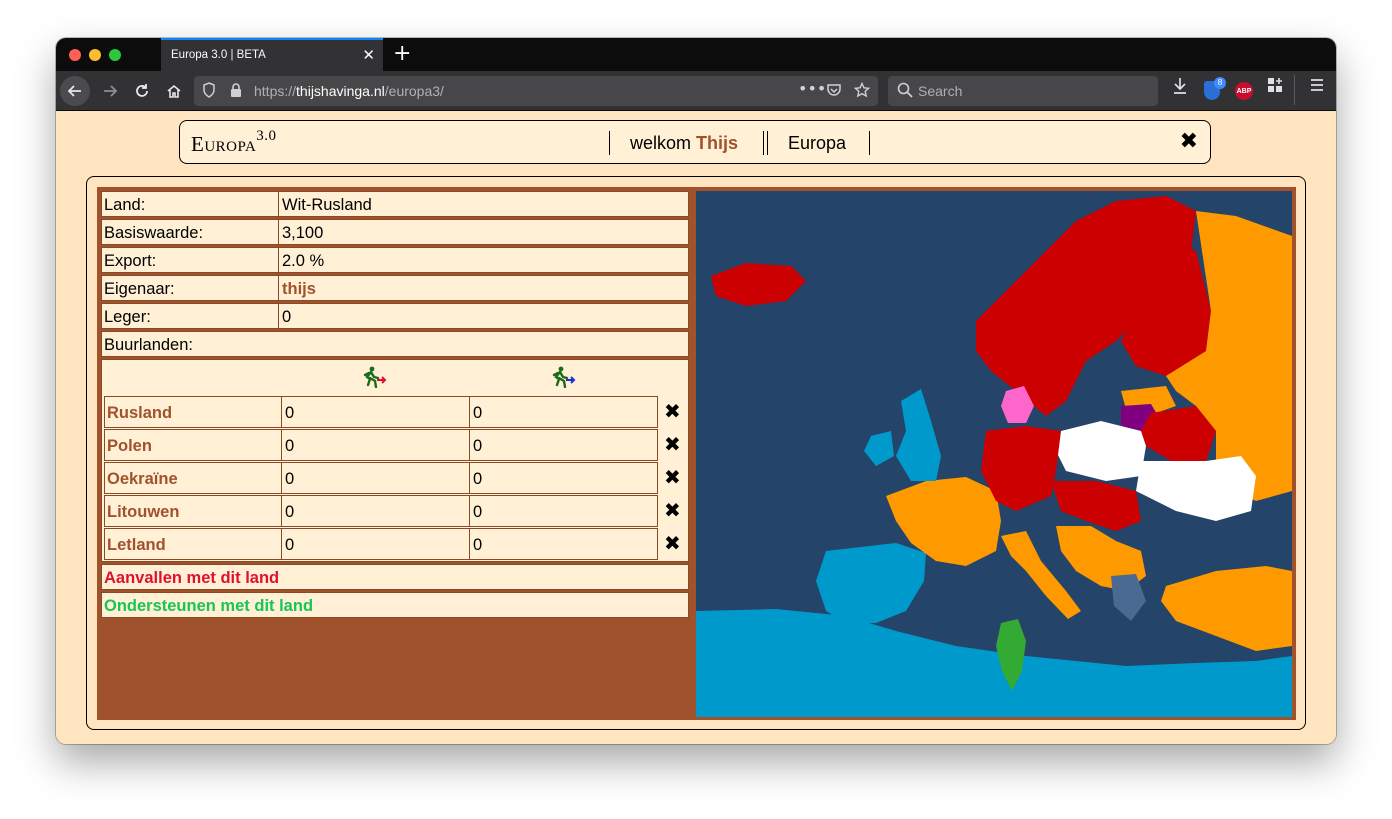 The width and height of the screenshot is (1392, 819). Describe the element at coordinates (374, 379) in the screenshot. I see `attack-runner-icon` at that location.